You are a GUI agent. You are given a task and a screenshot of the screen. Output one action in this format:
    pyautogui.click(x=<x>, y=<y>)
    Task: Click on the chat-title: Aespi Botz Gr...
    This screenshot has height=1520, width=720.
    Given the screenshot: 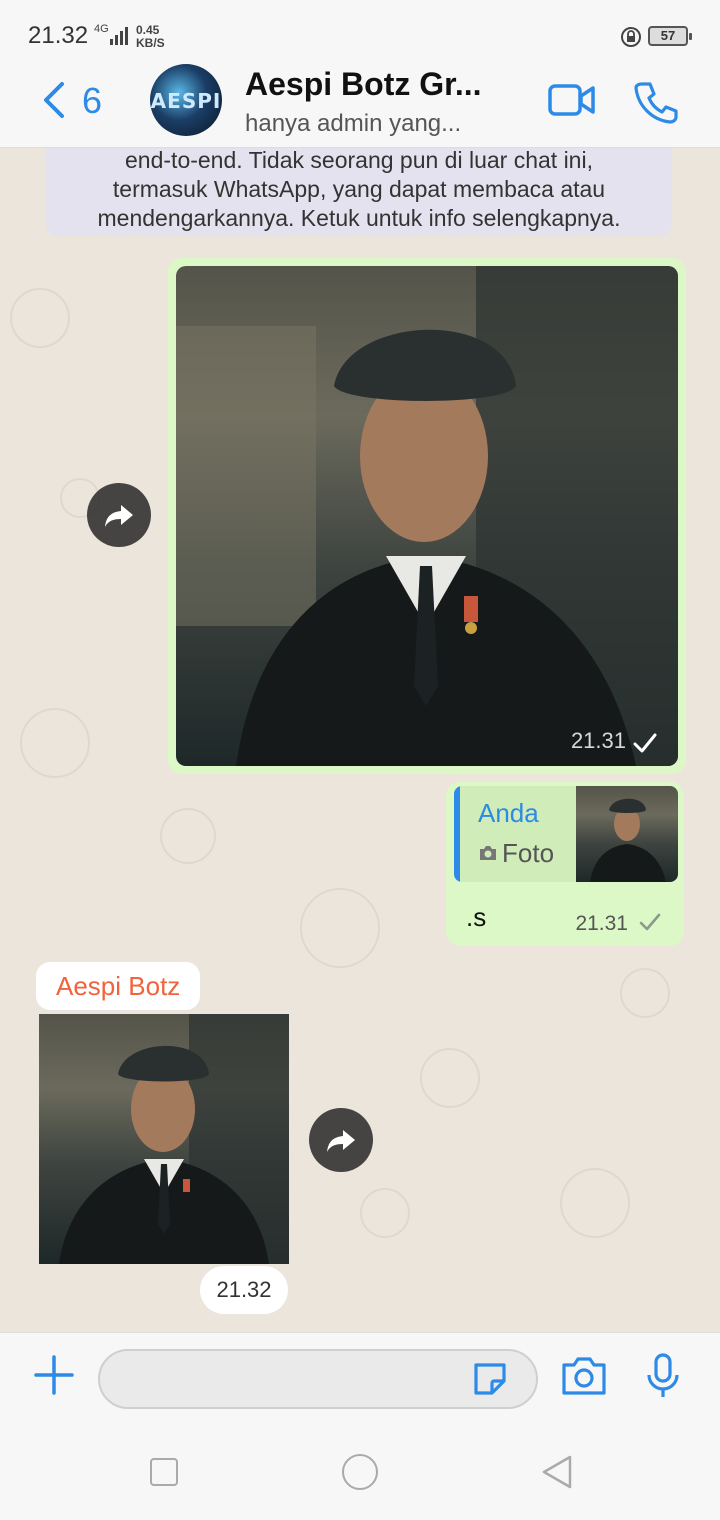 What is the action you would take?
    pyautogui.click(x=363, y=84)
    